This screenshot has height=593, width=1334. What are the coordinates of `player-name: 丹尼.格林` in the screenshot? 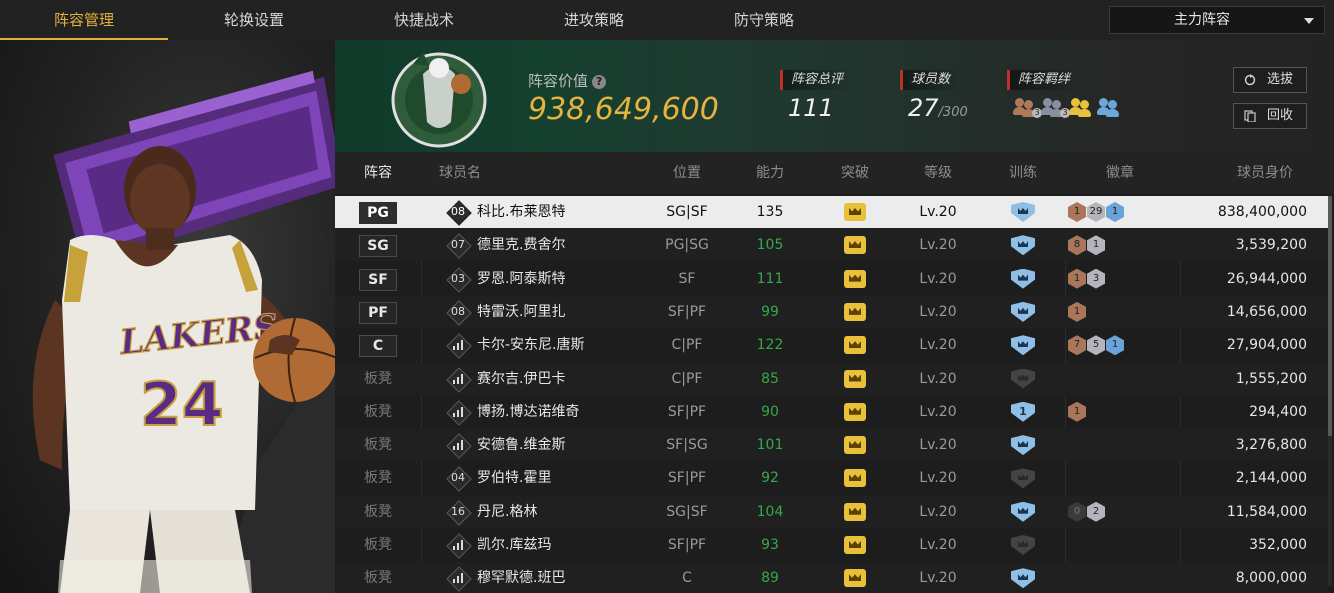 It's located at (507, 512).